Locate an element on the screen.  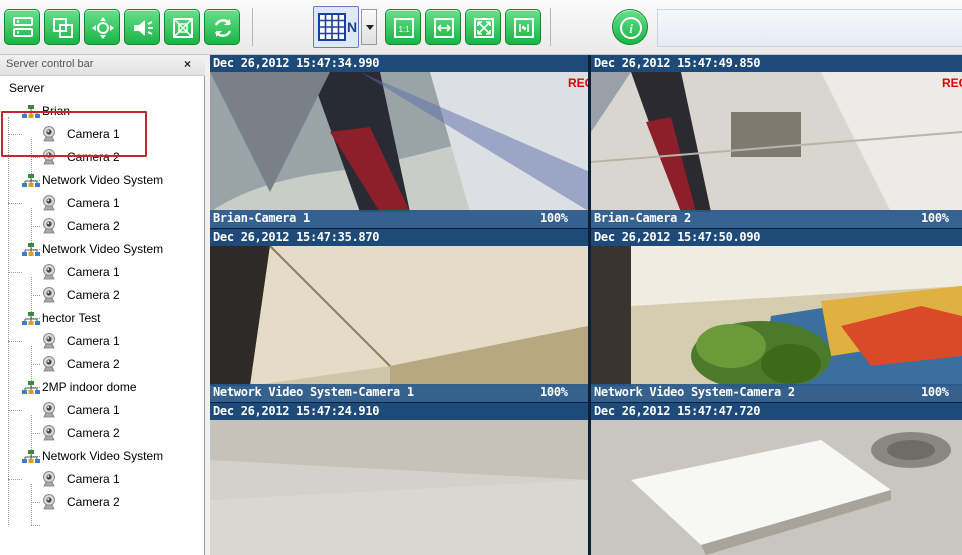
refresh-icon is located at coordinates (223, 28).